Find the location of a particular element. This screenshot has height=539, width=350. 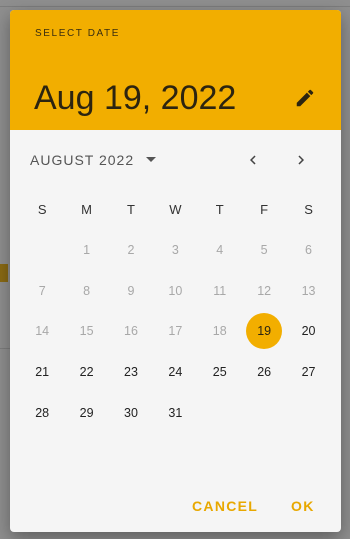

previous-month-button is located at coordinates (253, 160).